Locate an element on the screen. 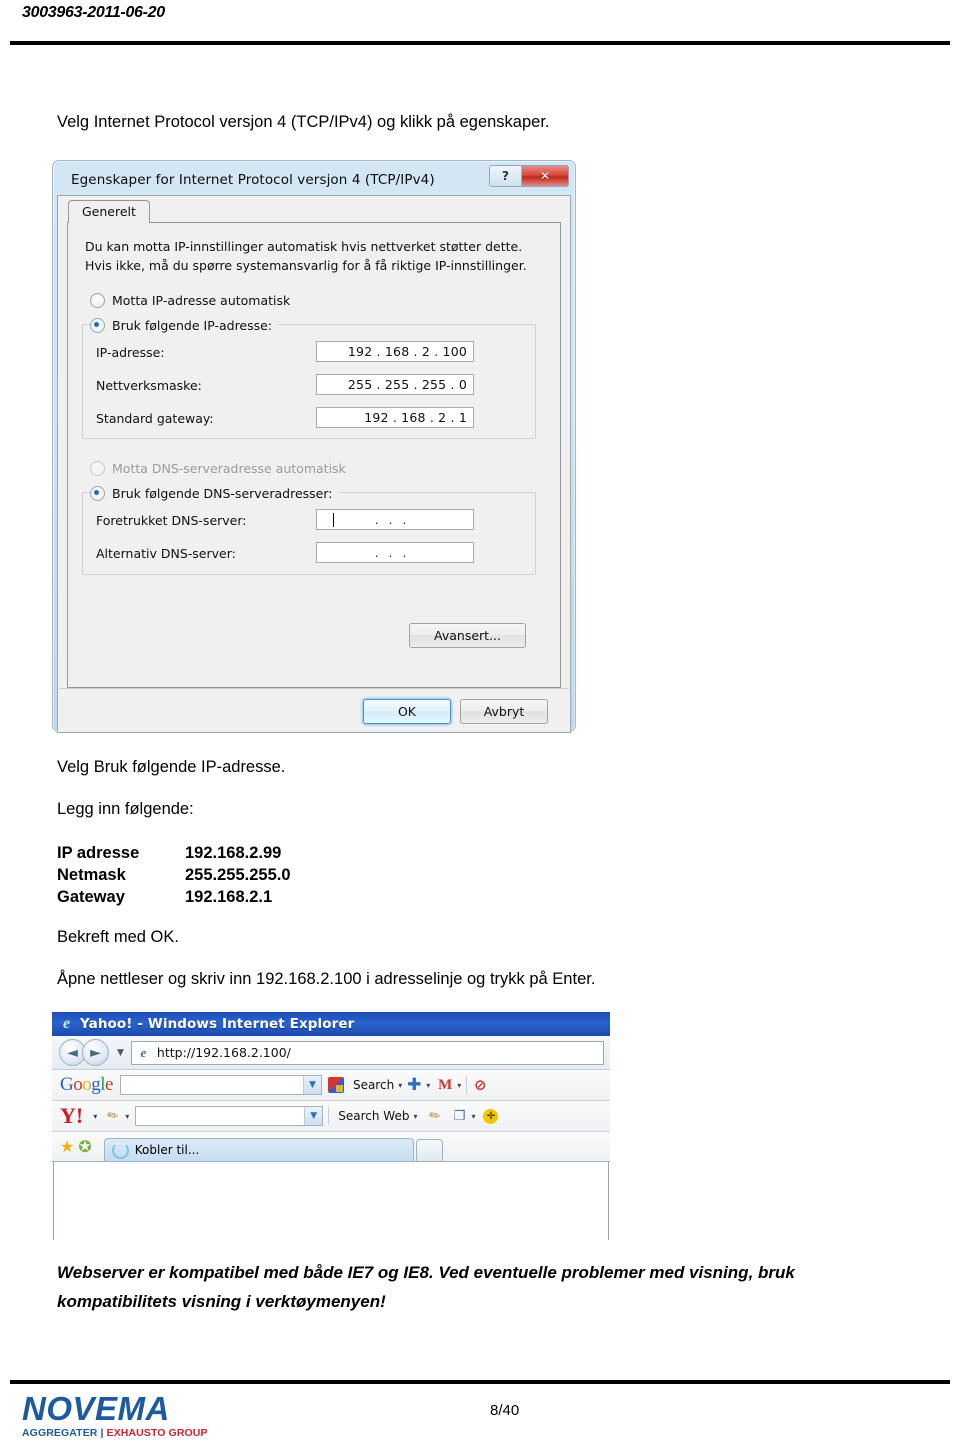  novema-logo-wordmark: NOVEMA is located at coordinates (96, 1408).